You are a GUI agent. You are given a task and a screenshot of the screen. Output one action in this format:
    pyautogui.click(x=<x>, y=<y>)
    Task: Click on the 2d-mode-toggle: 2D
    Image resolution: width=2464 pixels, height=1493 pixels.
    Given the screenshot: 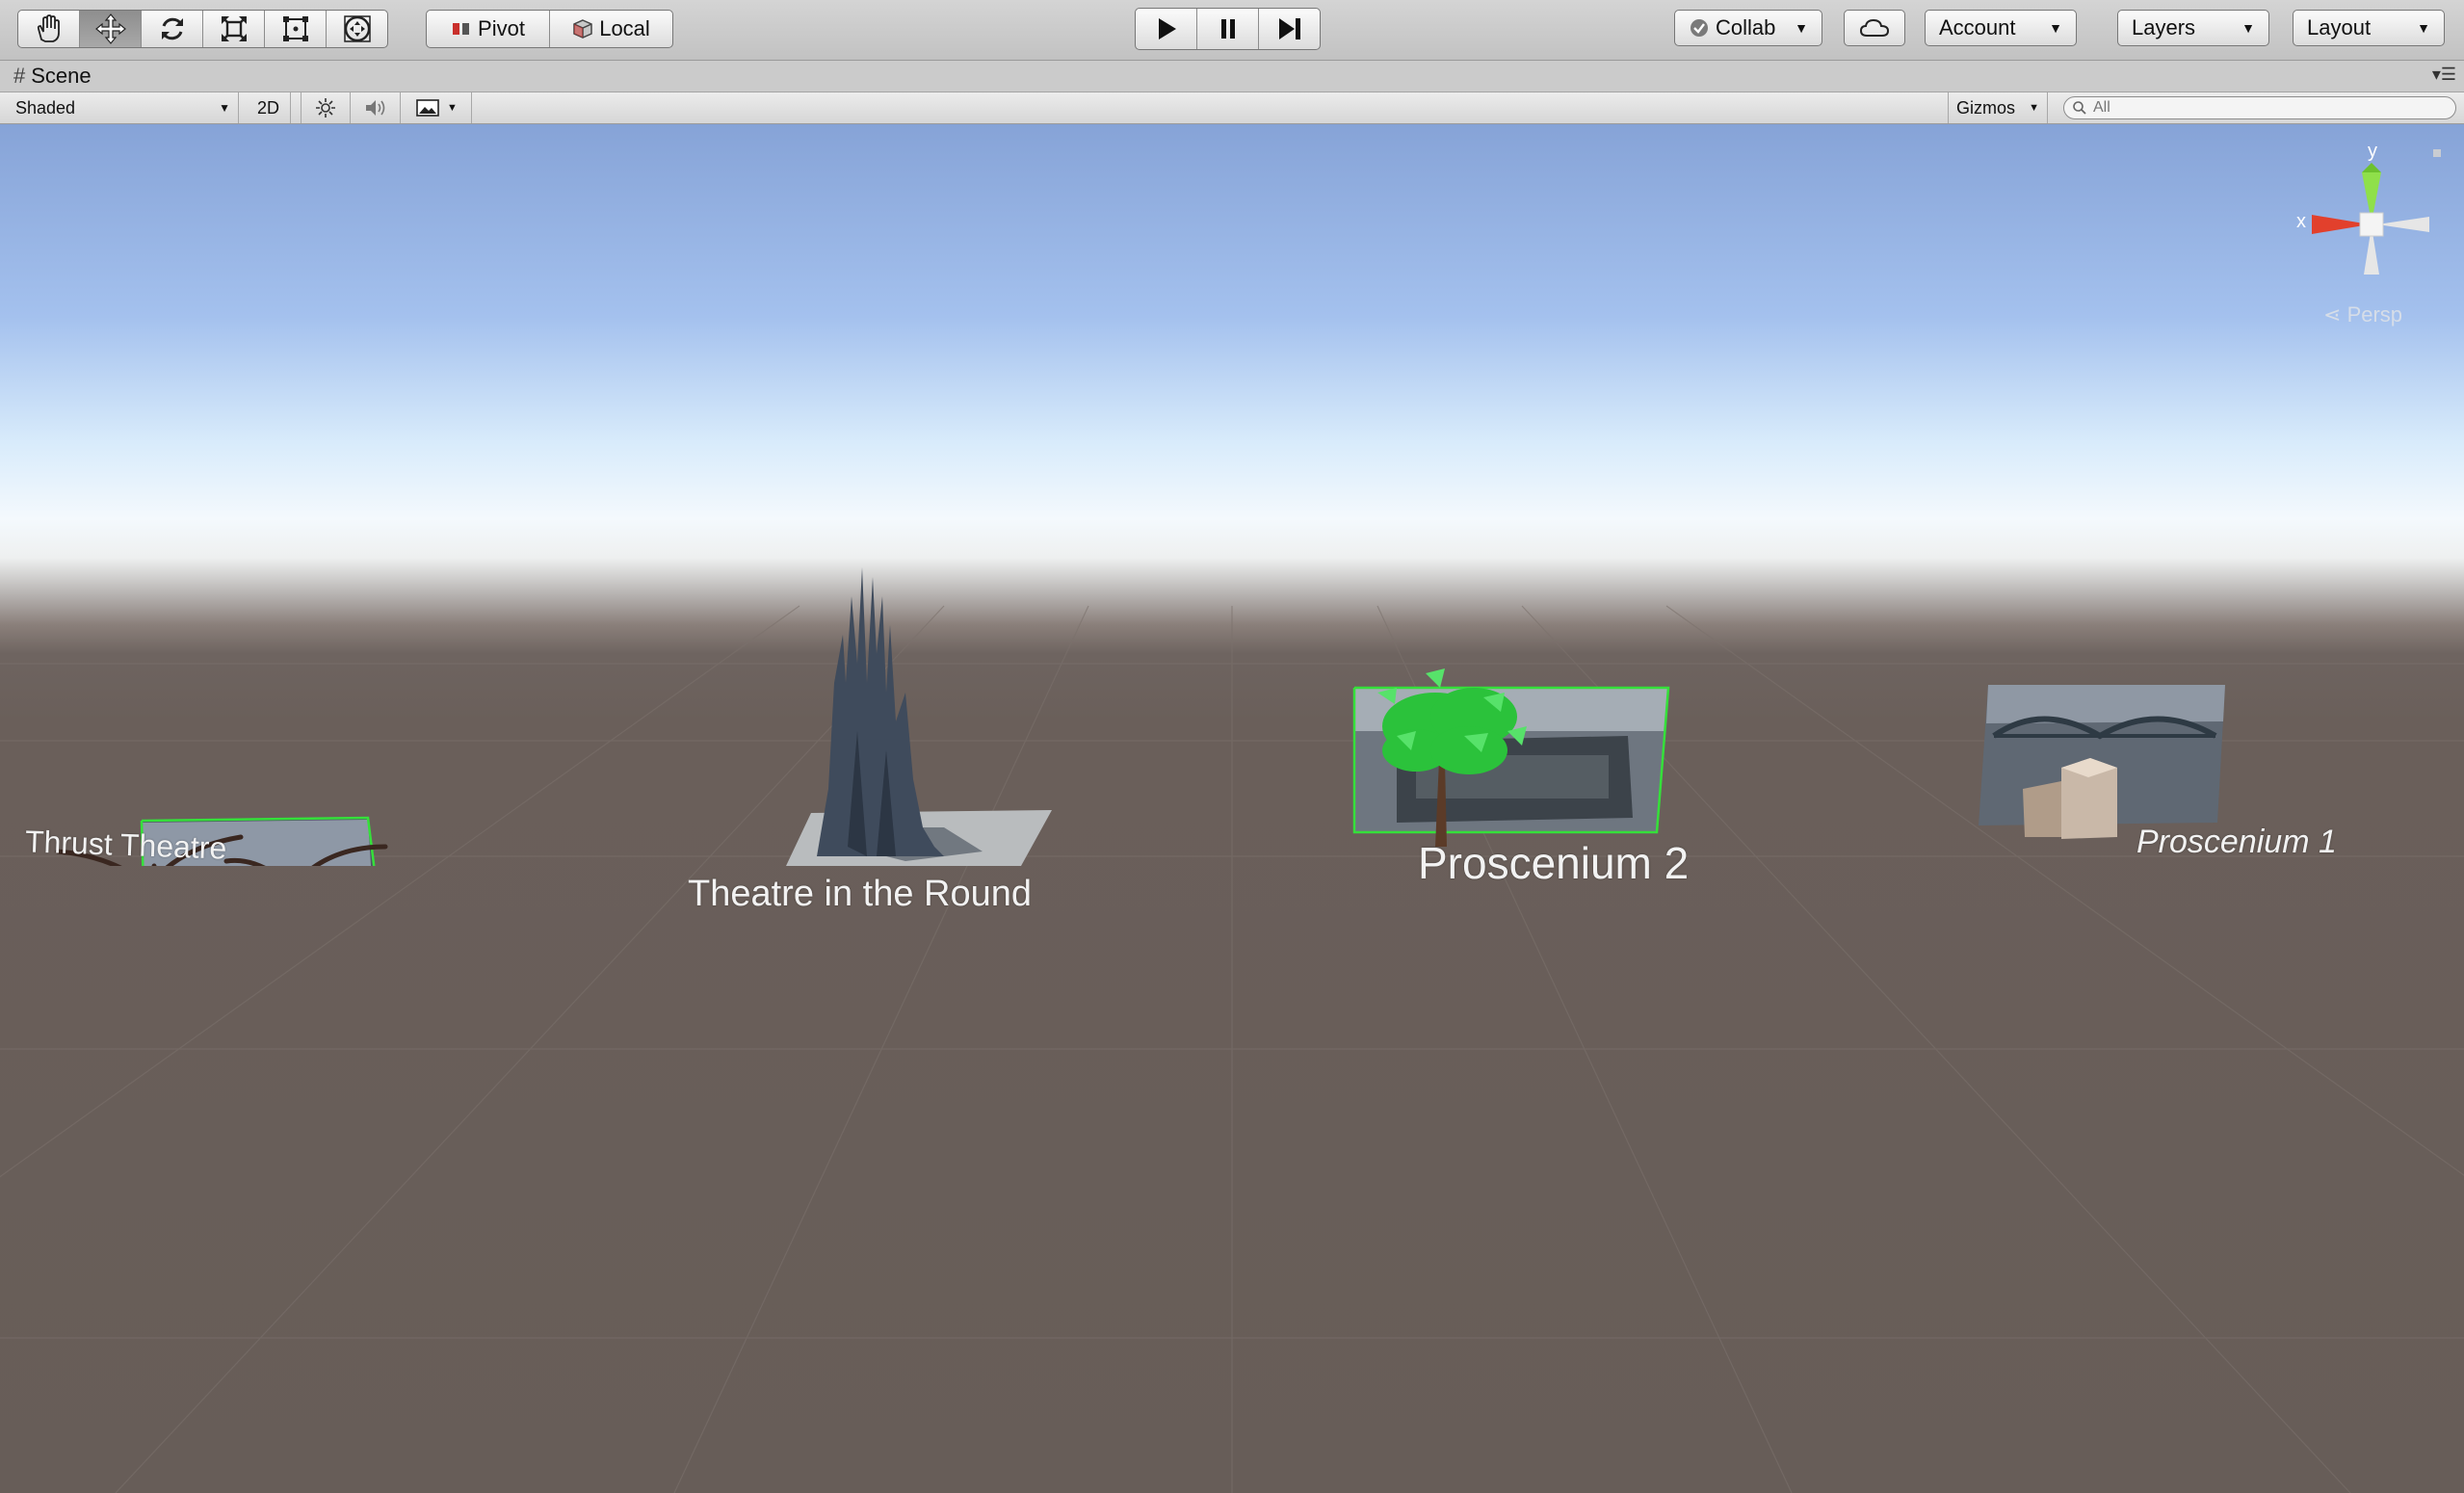 What is the action you would take?
    pyautogui.click(x=269, y=107)
    